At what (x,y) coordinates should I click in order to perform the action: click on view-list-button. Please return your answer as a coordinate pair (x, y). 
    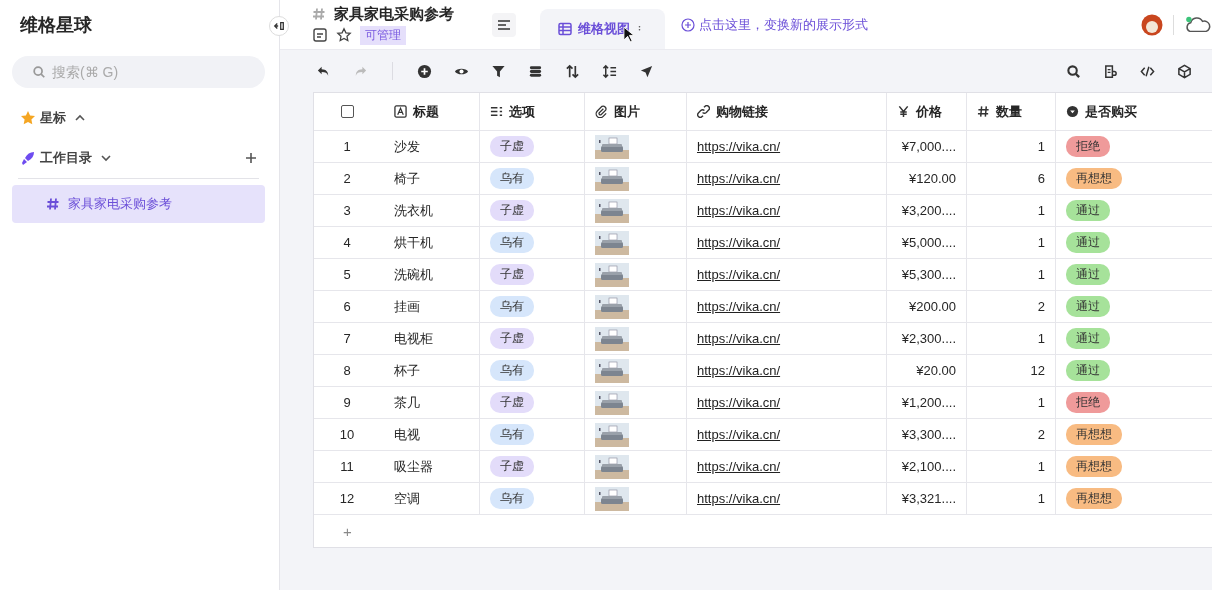
    Looking at the image, I should click on (504, 24).